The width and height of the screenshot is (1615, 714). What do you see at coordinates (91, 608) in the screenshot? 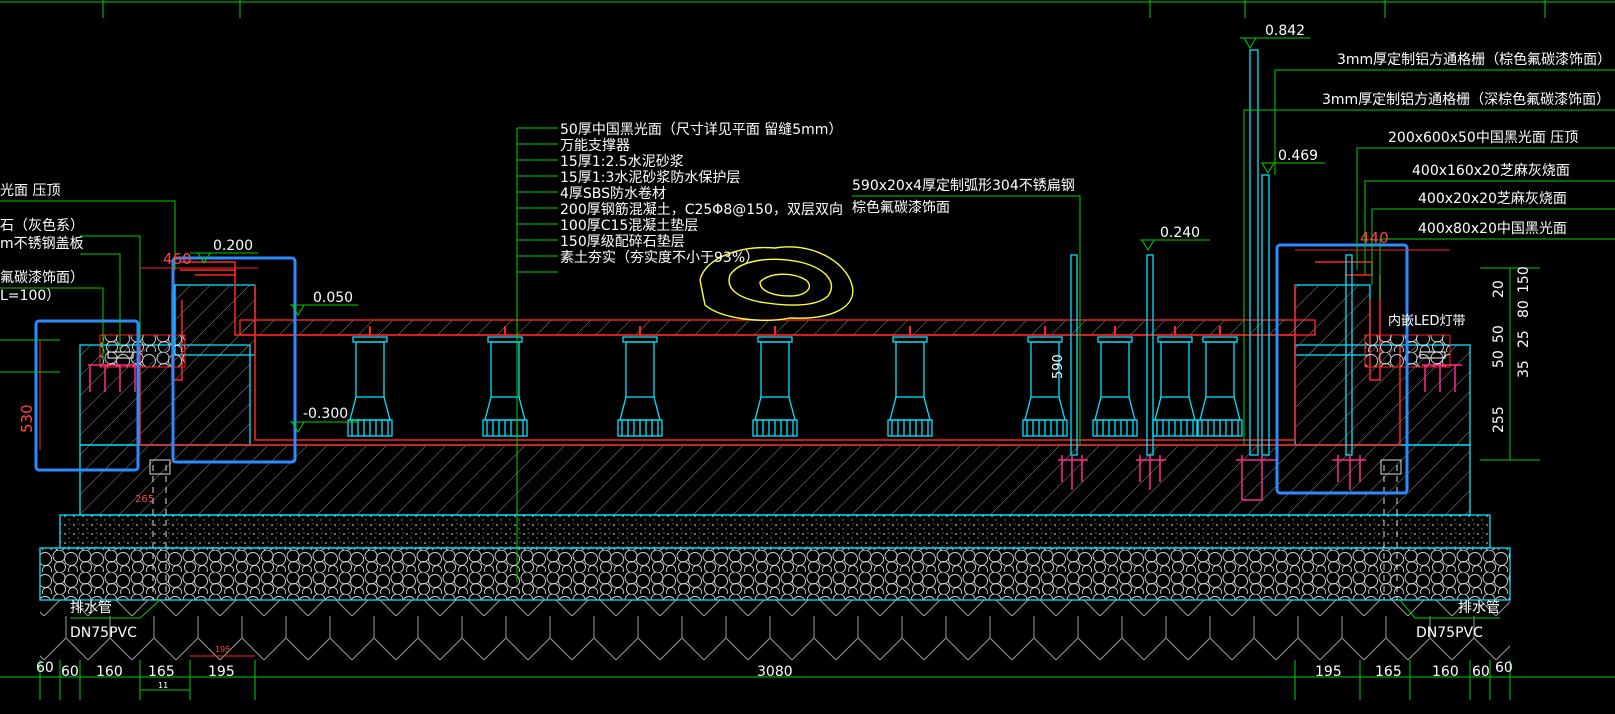
I see `drain-label-left: 排水管` at bounding box center [91, 608].